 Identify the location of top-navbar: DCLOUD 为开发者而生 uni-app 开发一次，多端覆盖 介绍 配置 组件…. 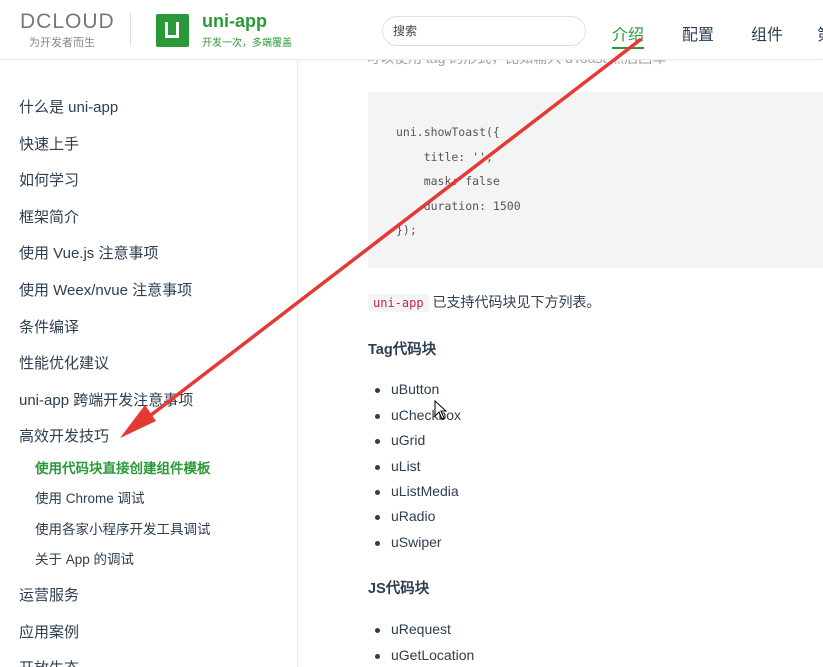
(411, 30).